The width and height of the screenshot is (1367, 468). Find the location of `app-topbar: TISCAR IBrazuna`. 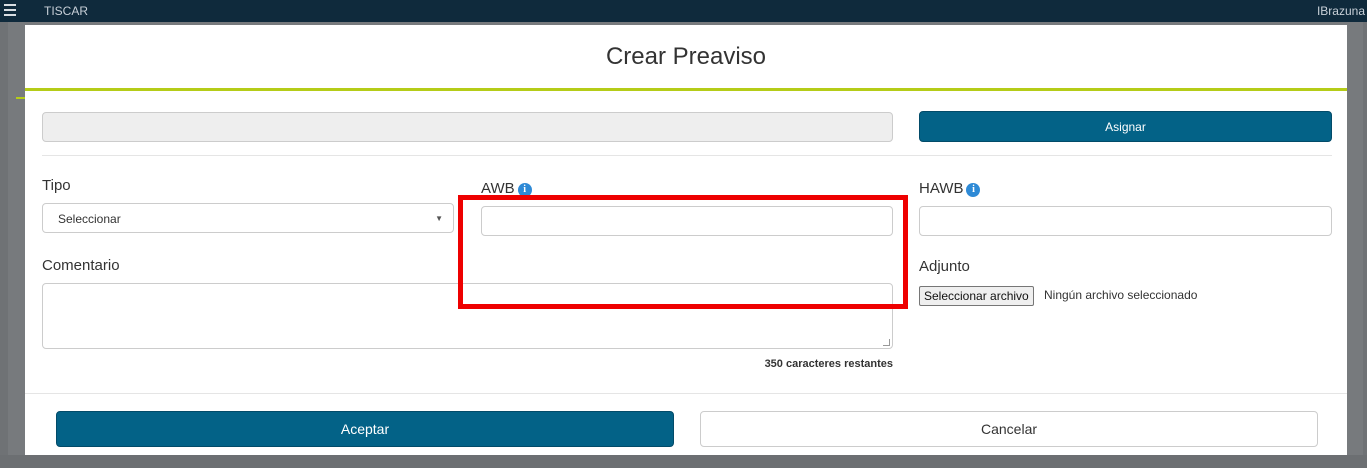

app-topbar: TISCAR IBrazuna is located at coordinates (683, 11).